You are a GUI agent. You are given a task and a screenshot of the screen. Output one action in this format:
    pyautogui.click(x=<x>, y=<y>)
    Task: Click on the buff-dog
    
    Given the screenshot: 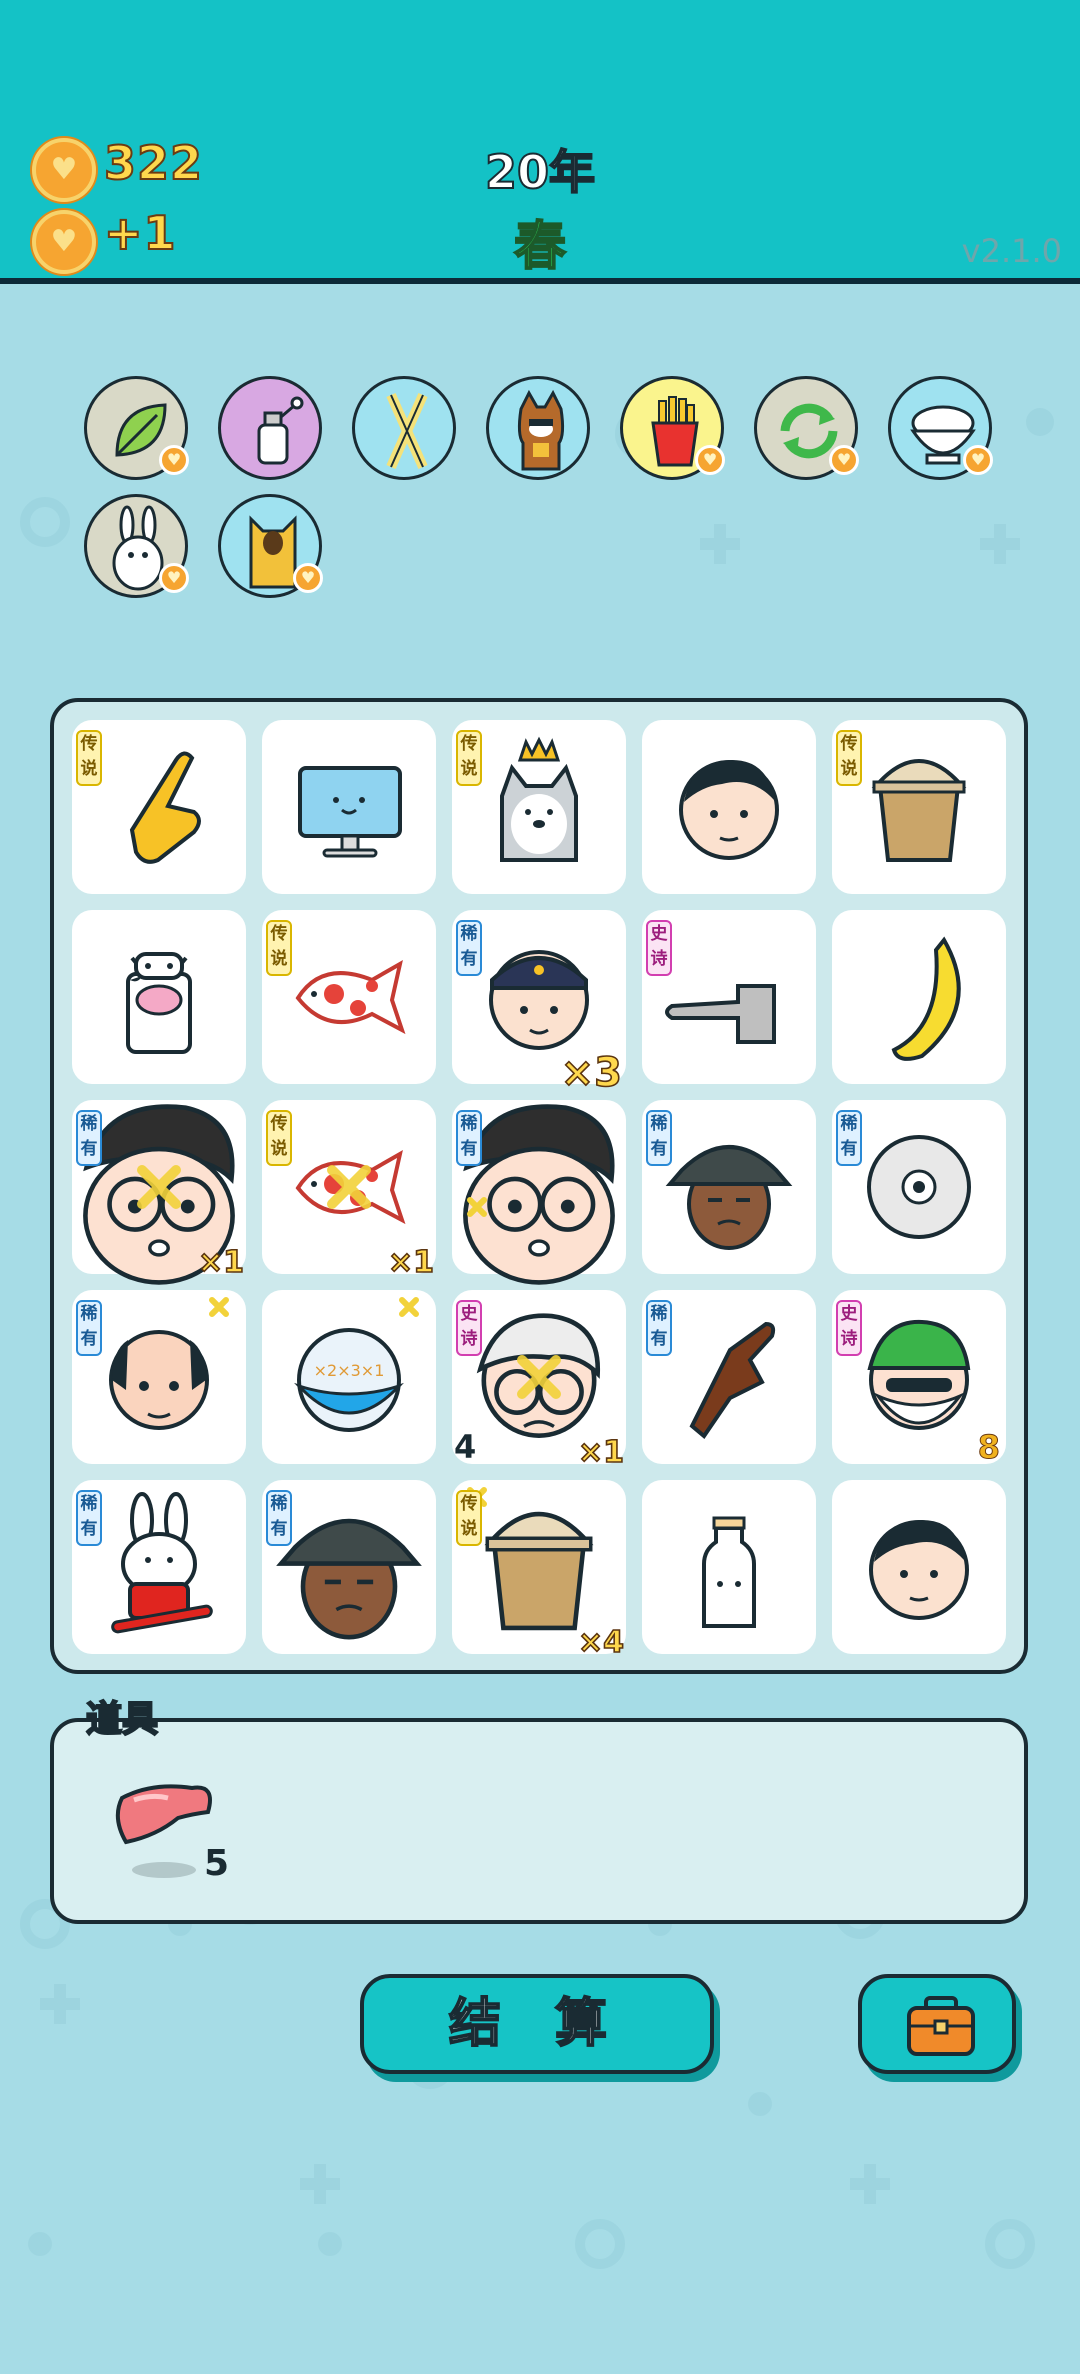 What is the action you would take?
    pyautogui.click(x=538, y=428)
    